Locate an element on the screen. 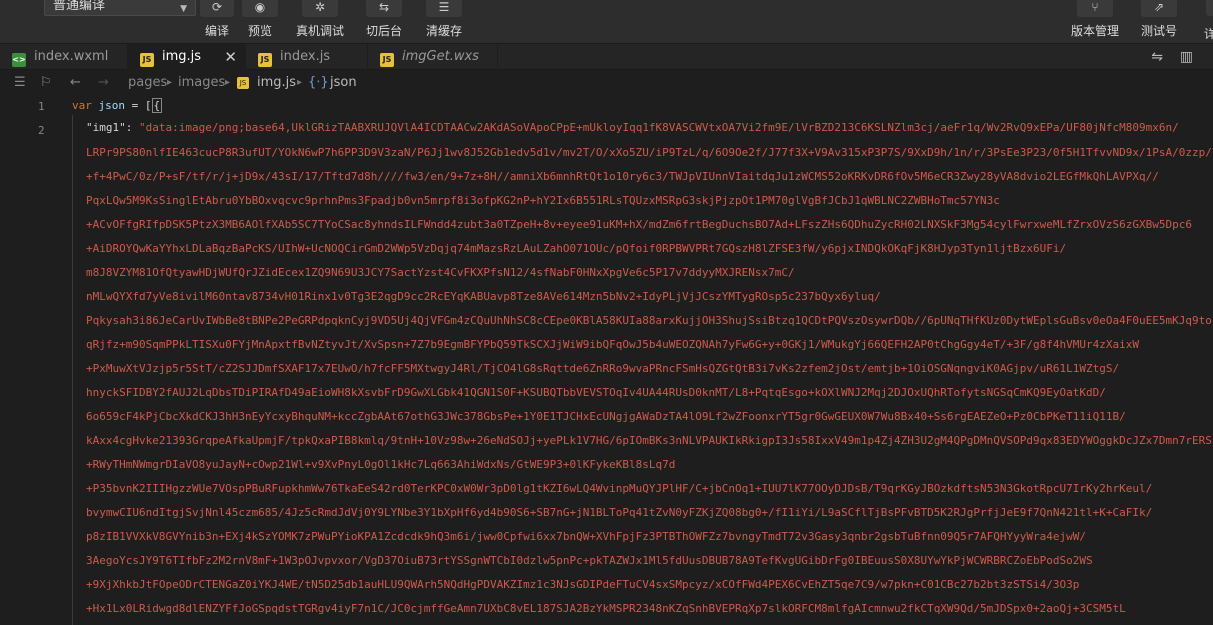 The height and width of the screenshot is (625, 1213). compile-icon: ⟳ is located at coordinates (217, 8).